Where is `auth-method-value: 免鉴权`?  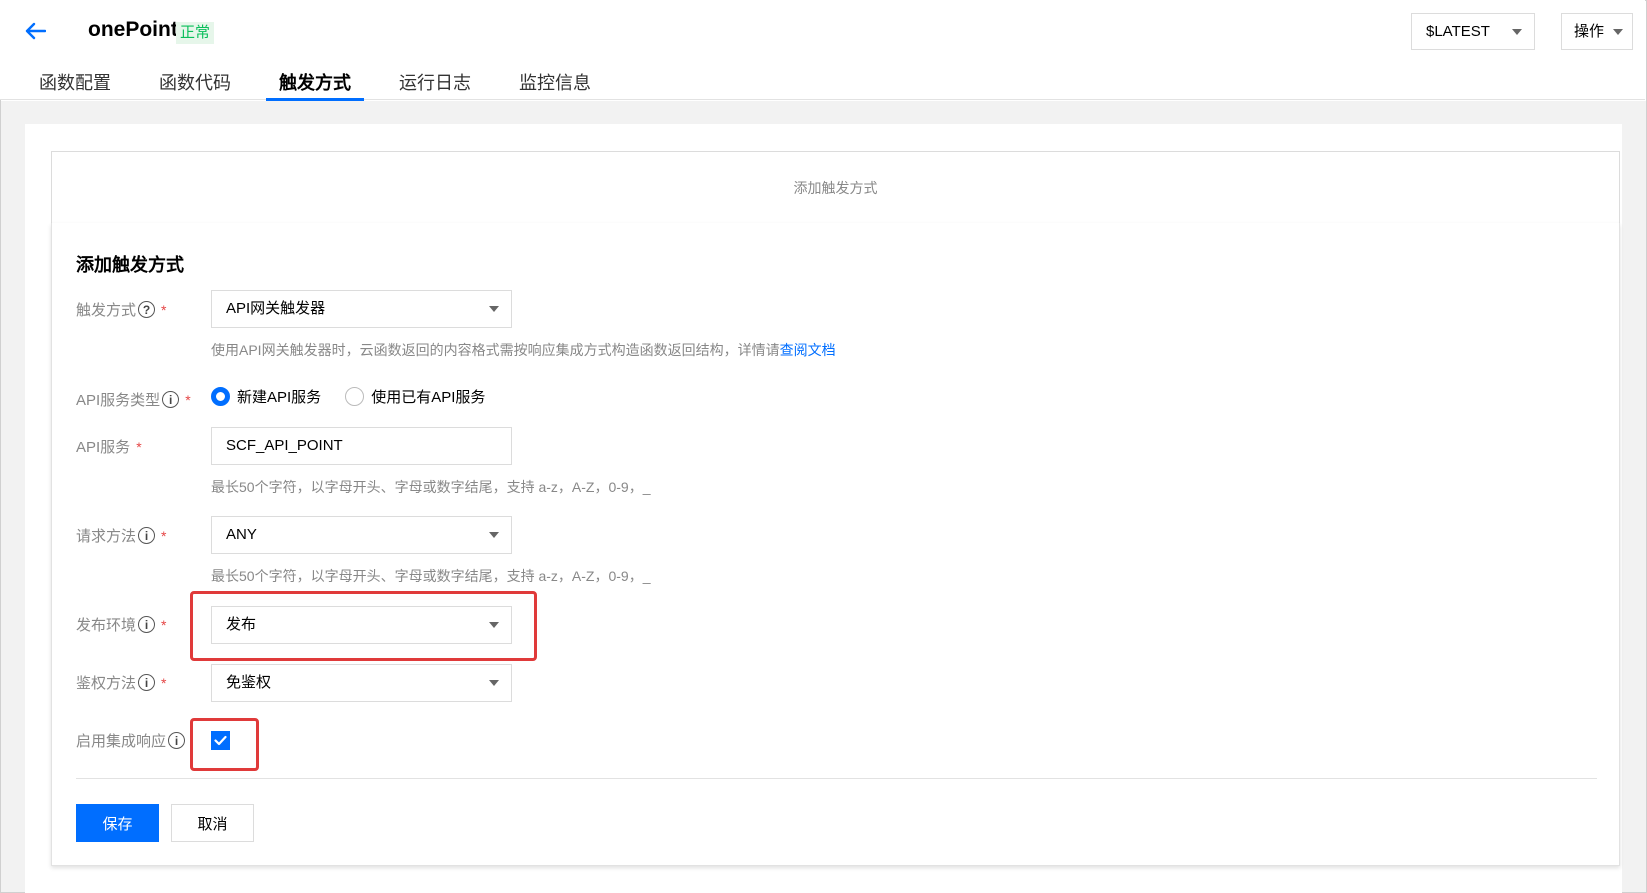
auth-method-value: 免鉴权 is located at coordinates (249, 682).